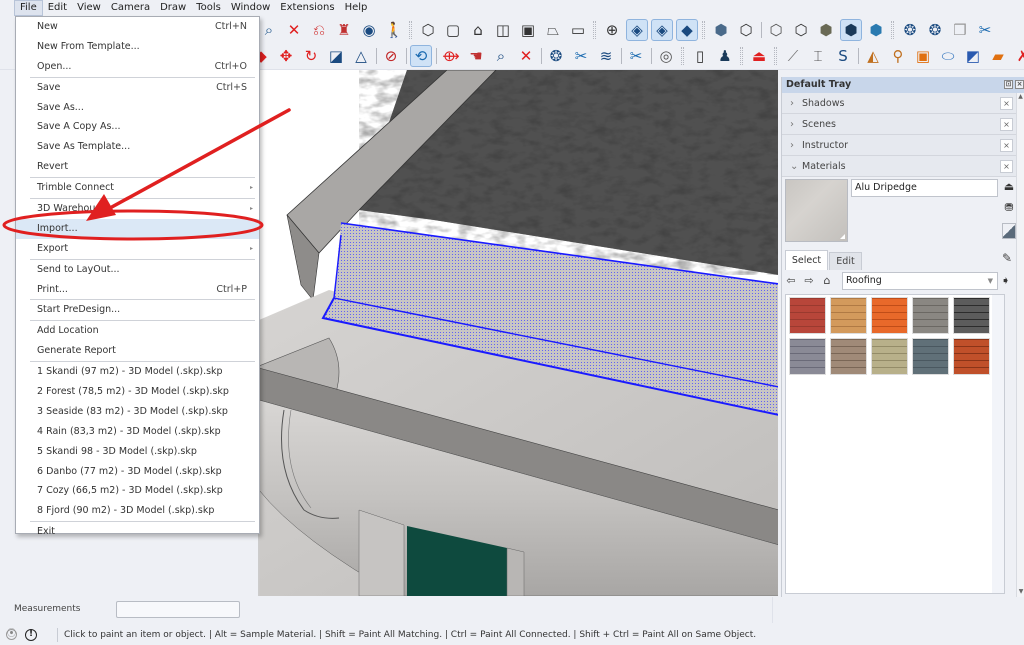 This screenshot has height=645, width=1024. What do you see at coordinates (137, 532) in the screenshot?
I see `file-menu-item-exit: Exit` at bounding box center [137, 532].